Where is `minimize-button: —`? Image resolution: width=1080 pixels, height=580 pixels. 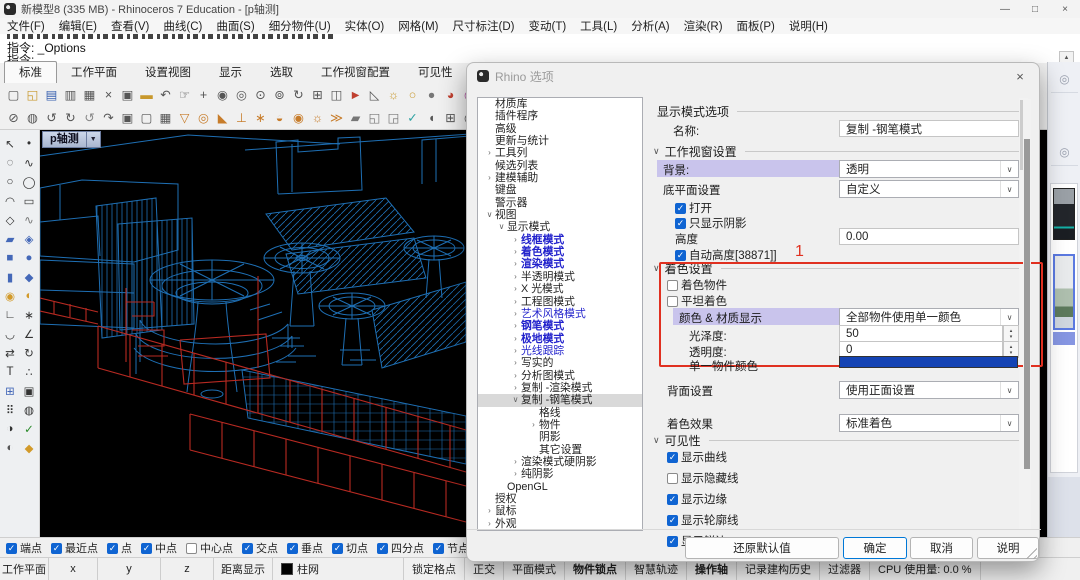
minimize-button: — is located at coordinates (1005, 9).